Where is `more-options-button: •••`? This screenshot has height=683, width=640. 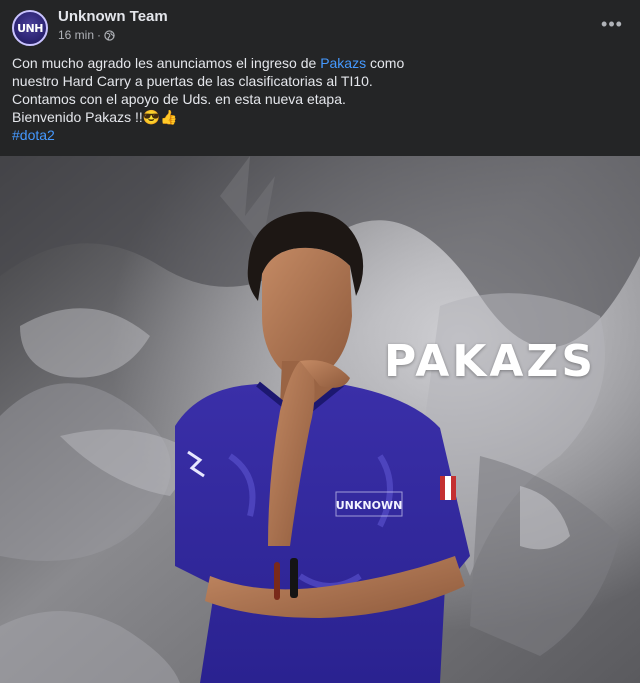
more-options-button: ••• is located at coordinates (612, 24).